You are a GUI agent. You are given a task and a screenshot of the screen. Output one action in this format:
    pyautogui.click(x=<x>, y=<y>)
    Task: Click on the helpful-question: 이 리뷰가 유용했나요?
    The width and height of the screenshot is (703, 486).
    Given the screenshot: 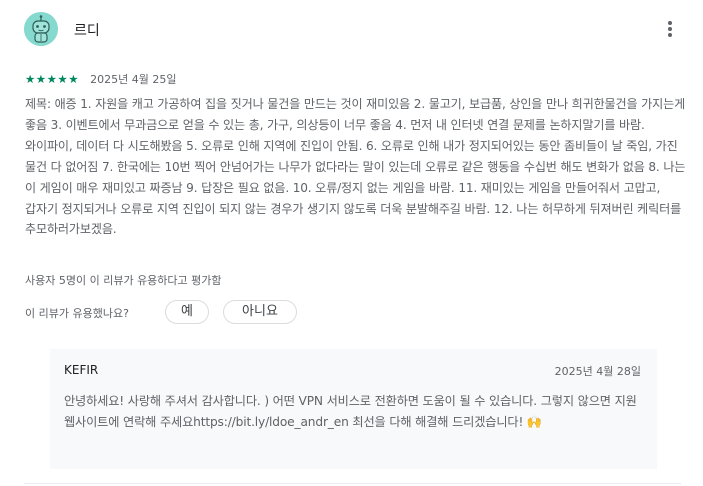 What is the action you would take?
    pyautogui.click(x=77, y=313)
    